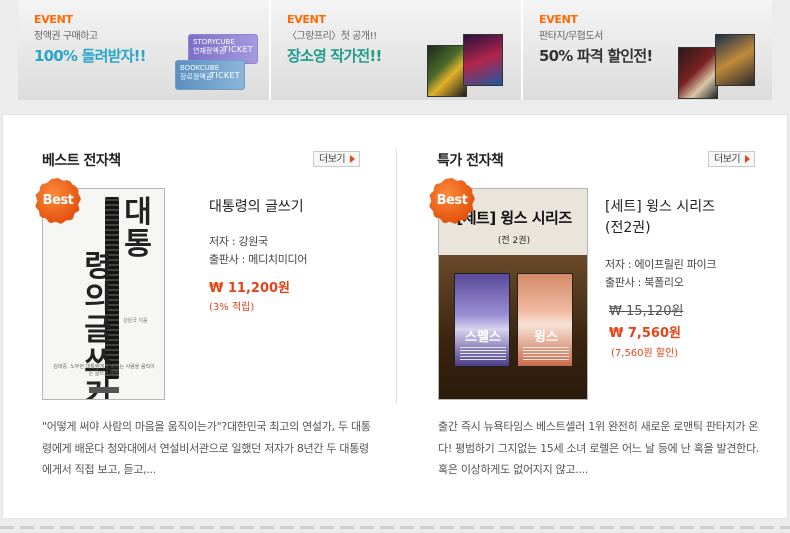  Describe the element at coordinates (258, 259) in the screenshot. I see `best-book-publisher: 출판사 : 메디치미디어` at that location.